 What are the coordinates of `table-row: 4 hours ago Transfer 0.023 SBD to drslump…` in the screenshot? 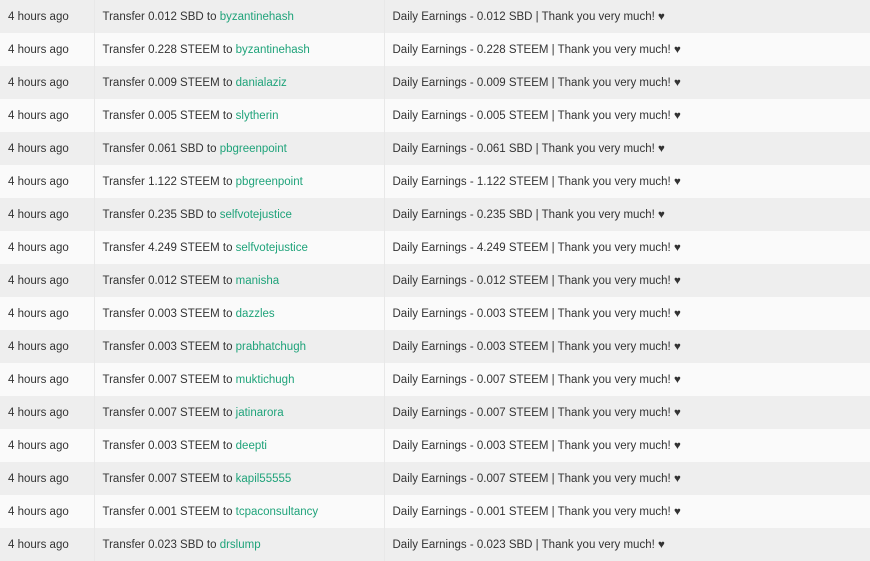 It's located at (435, 544).